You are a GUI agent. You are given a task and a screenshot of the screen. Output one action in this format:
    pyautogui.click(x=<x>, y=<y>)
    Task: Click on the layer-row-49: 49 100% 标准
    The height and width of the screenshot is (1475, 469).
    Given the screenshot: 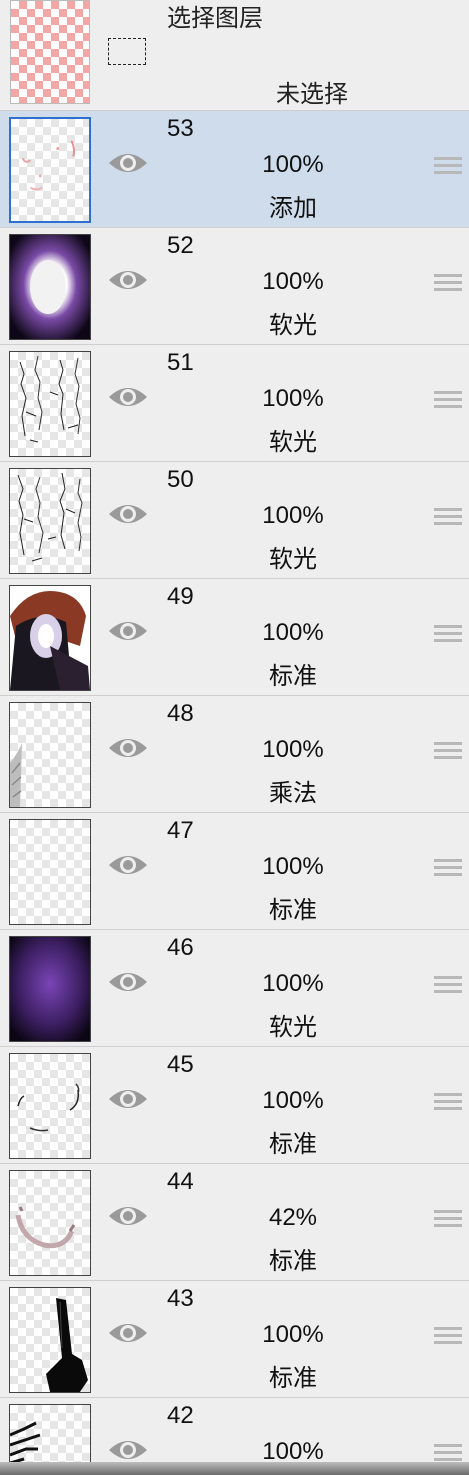 What is the action you would take?
    pyautogui.click(x=234, y=637)
    